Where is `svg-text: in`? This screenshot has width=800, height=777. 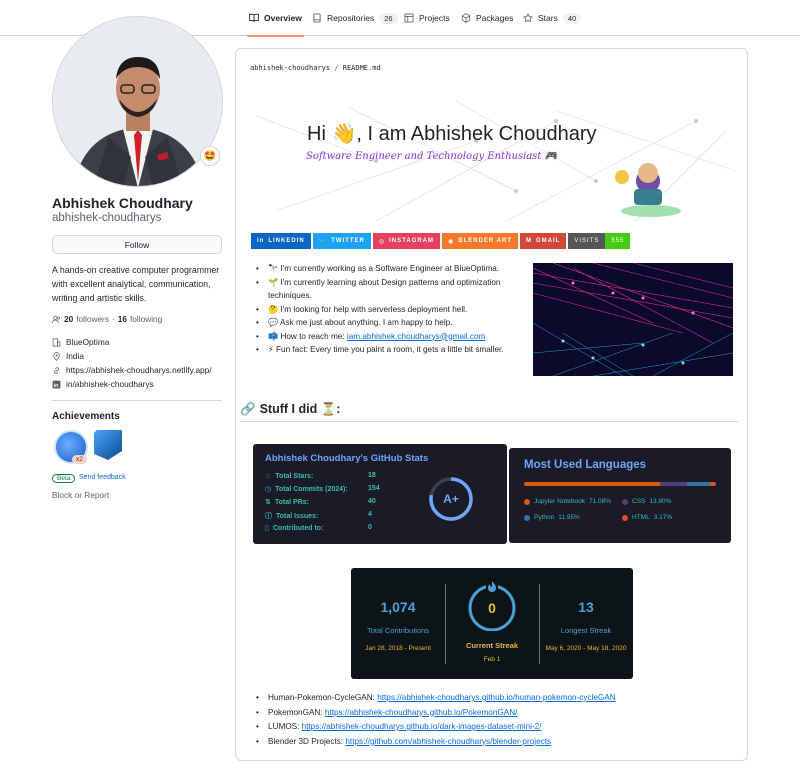
svg-text: in is located at coordinates (56, 386).